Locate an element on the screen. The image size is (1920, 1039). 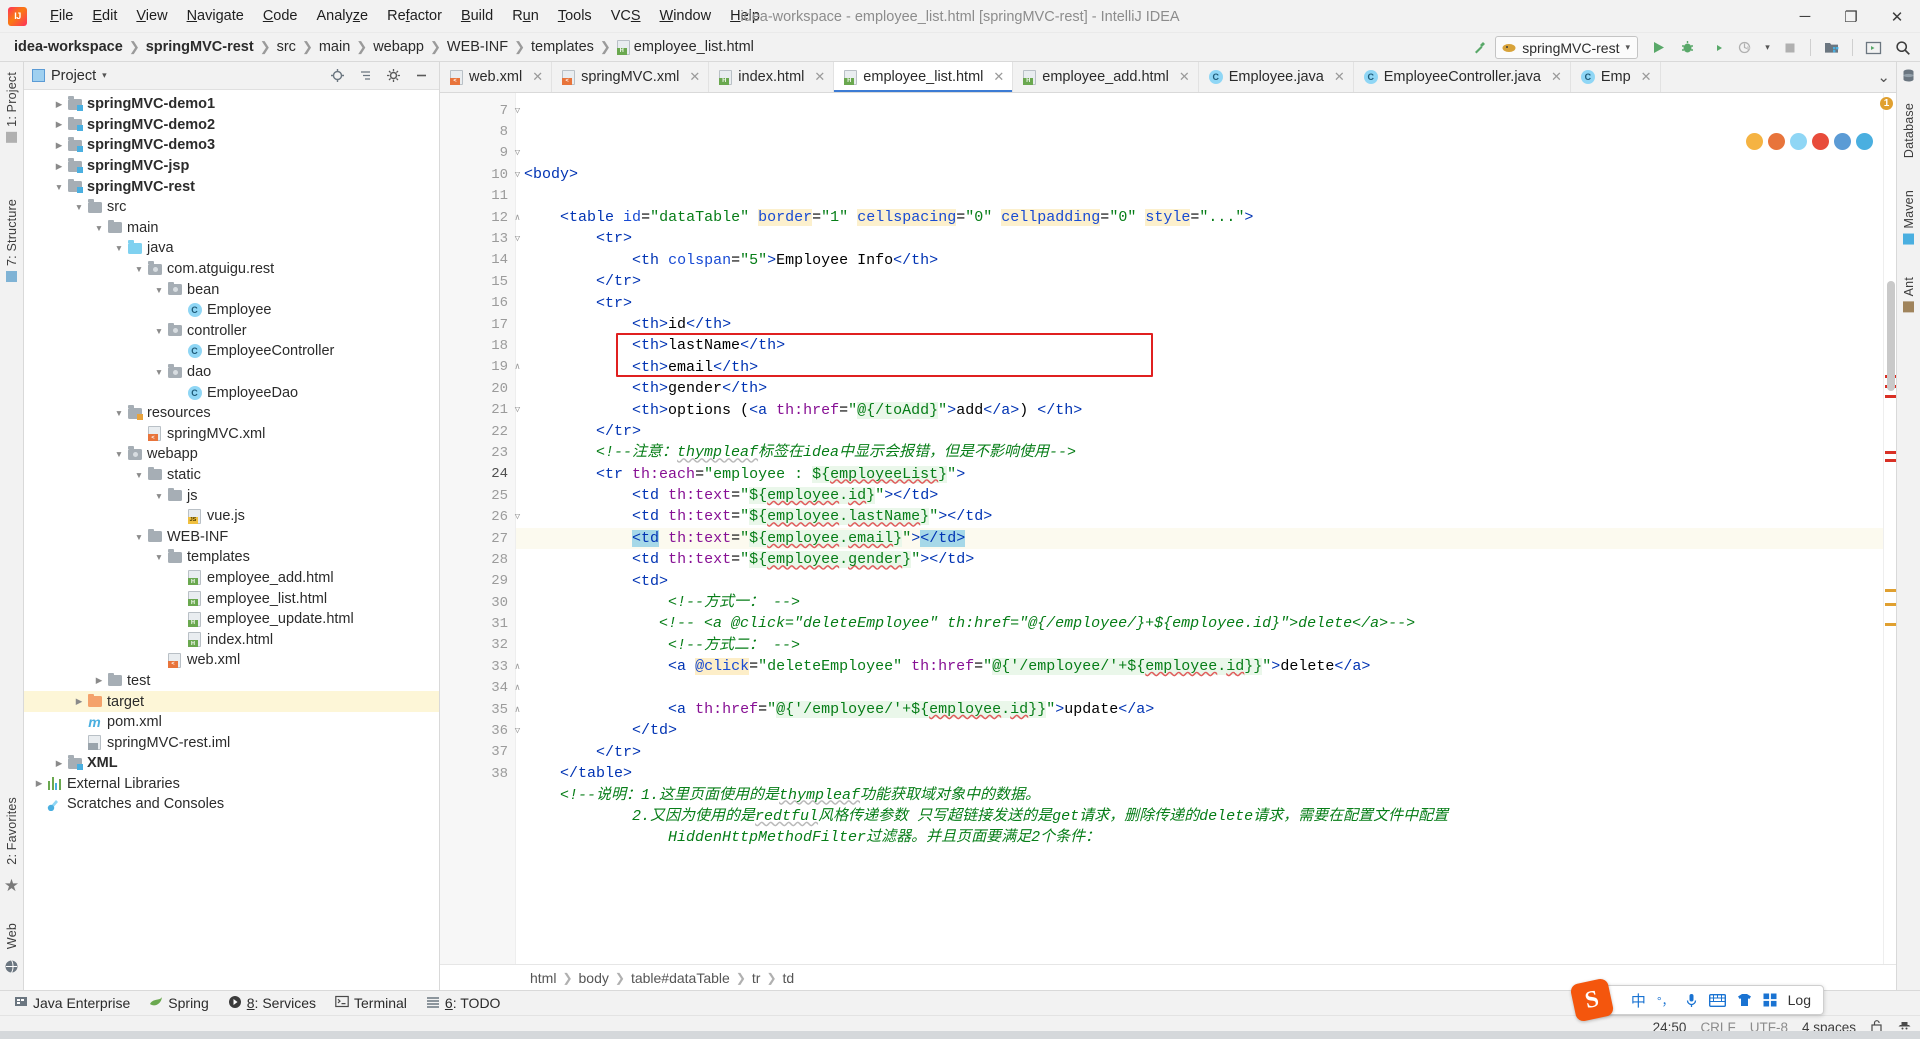
project-structure-icon is located at coordinates (1831, 47).